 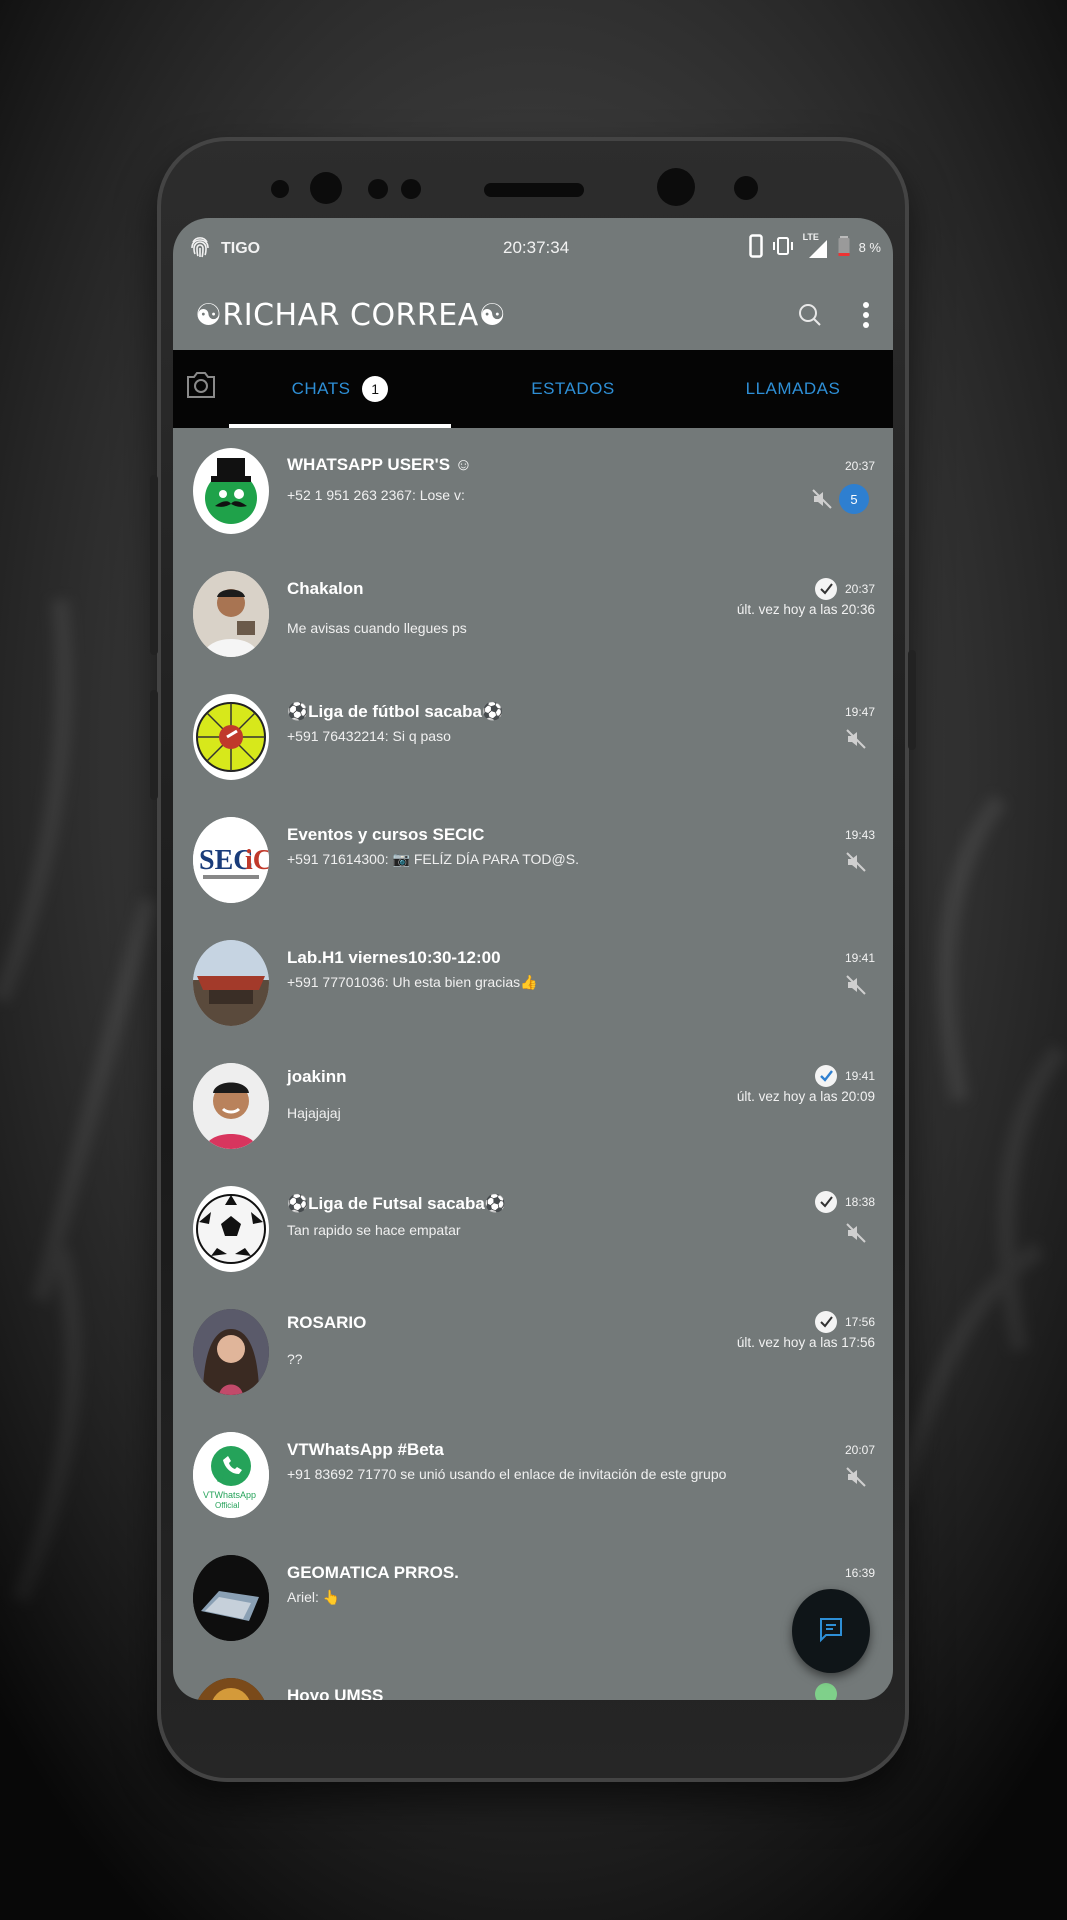 What do you see at coordinates (397, 1203) in the screenshot?
I see `chat-name: ⚽Liga de Futsal sacaba⚽` at bounding box center [397, 1203].